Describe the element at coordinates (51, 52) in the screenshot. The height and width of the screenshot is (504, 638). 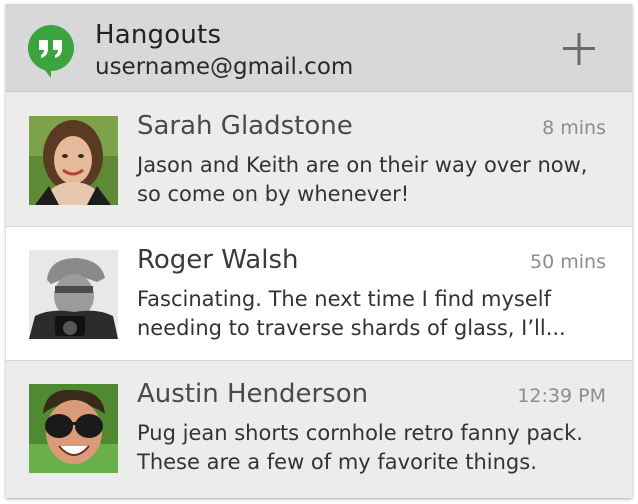
I see `hangouts-logo-icon` at that location.